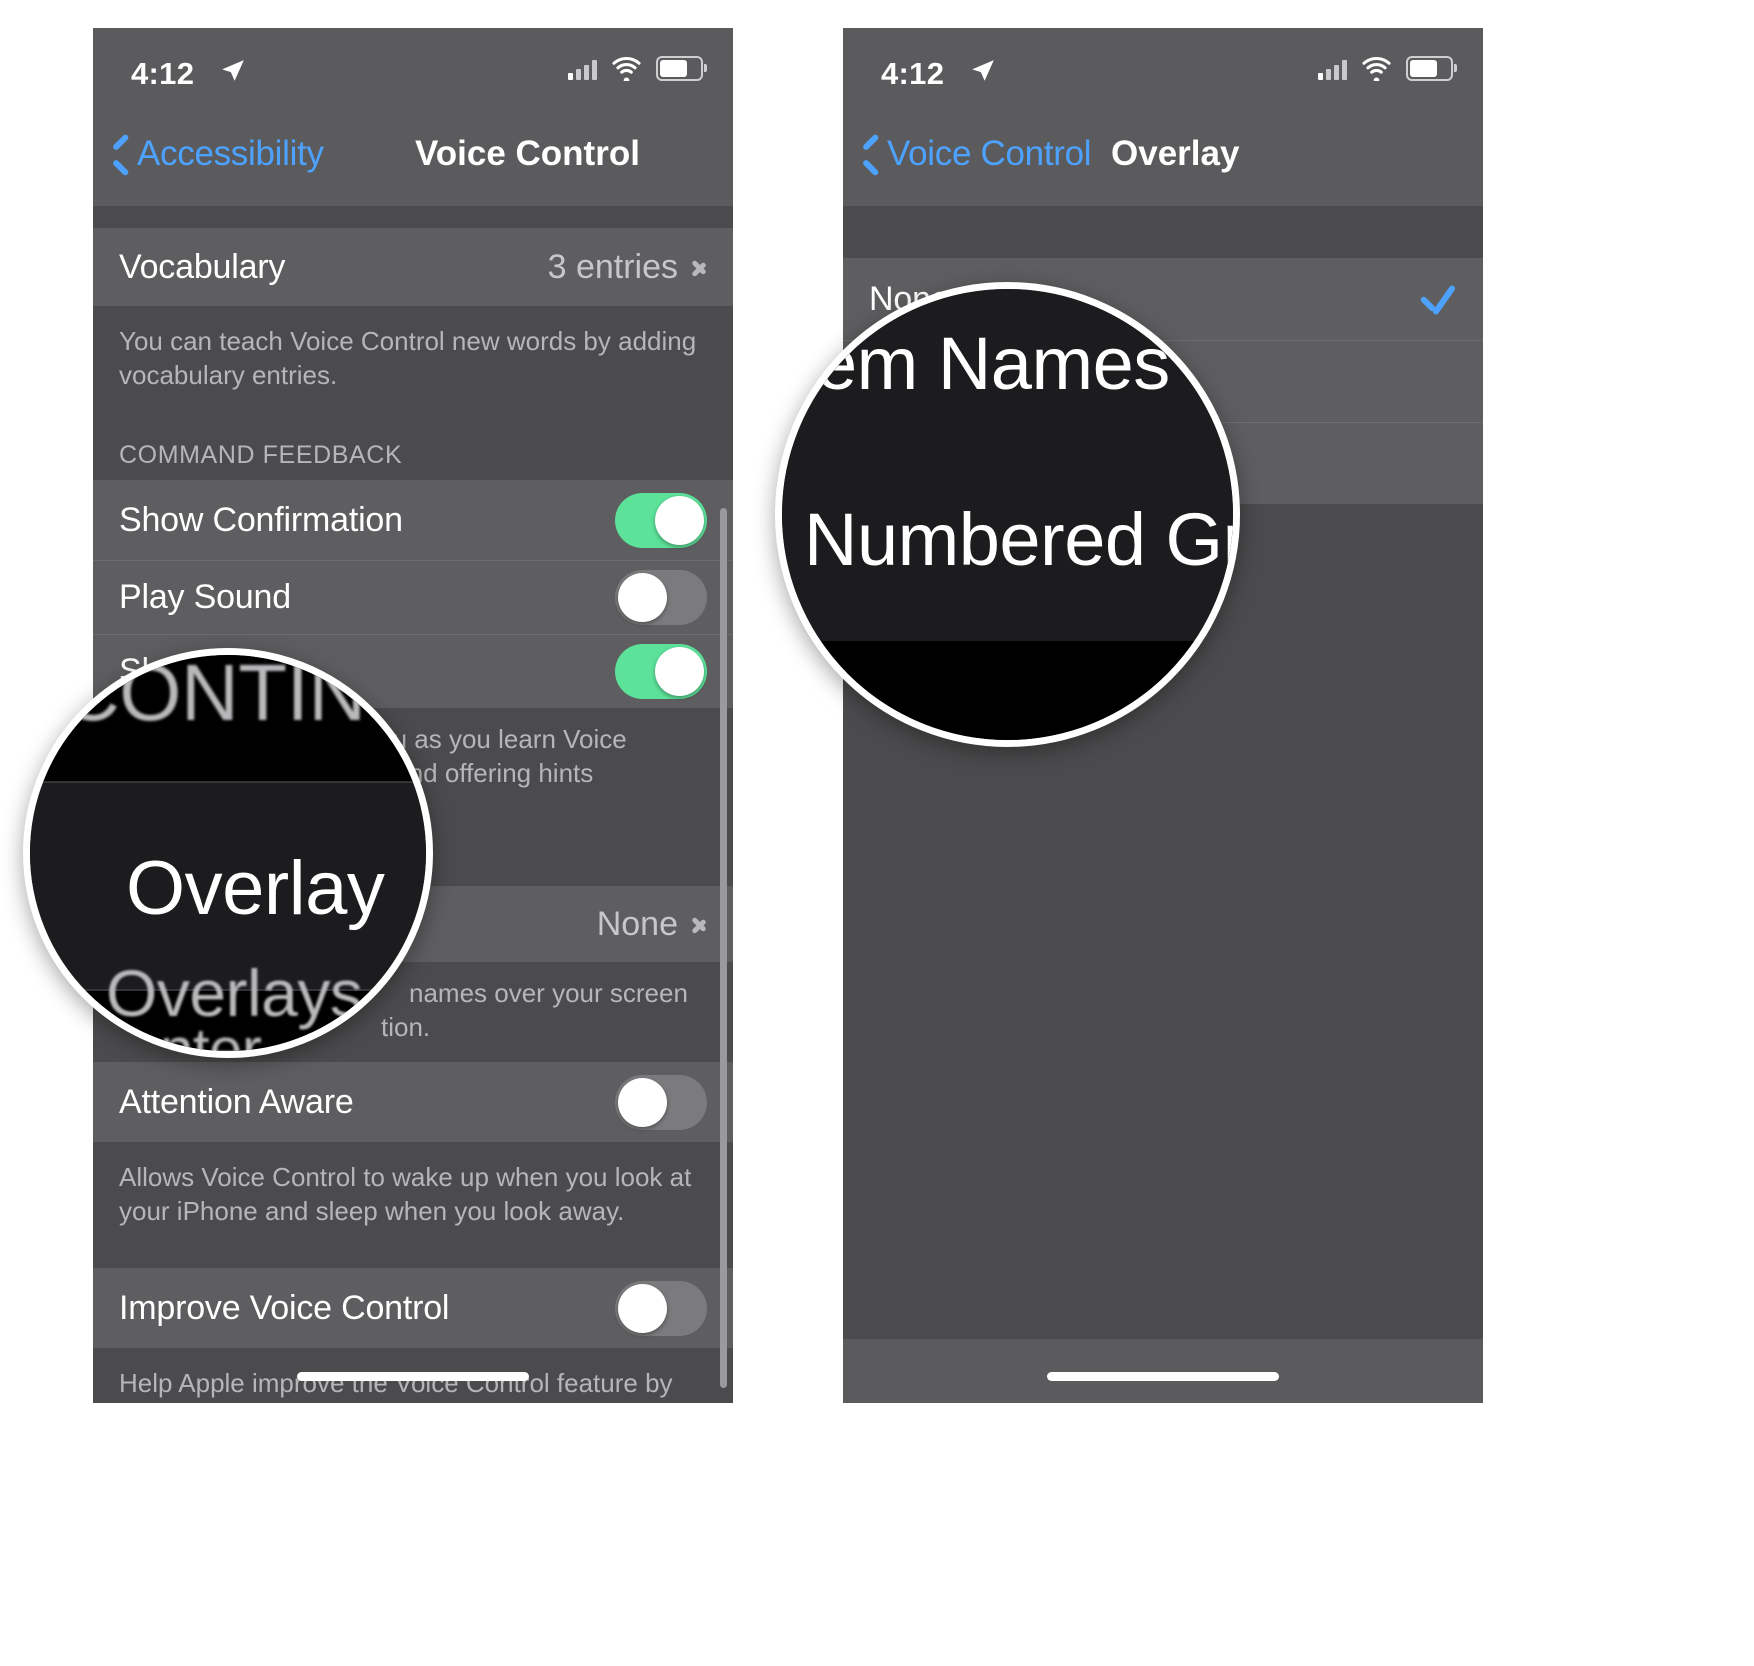 This screenshot has height=1666, width=1754. Describe the element at coordinates (413, 597) in the screenshot. I see `row-play-sound: Play Sound` at that location.